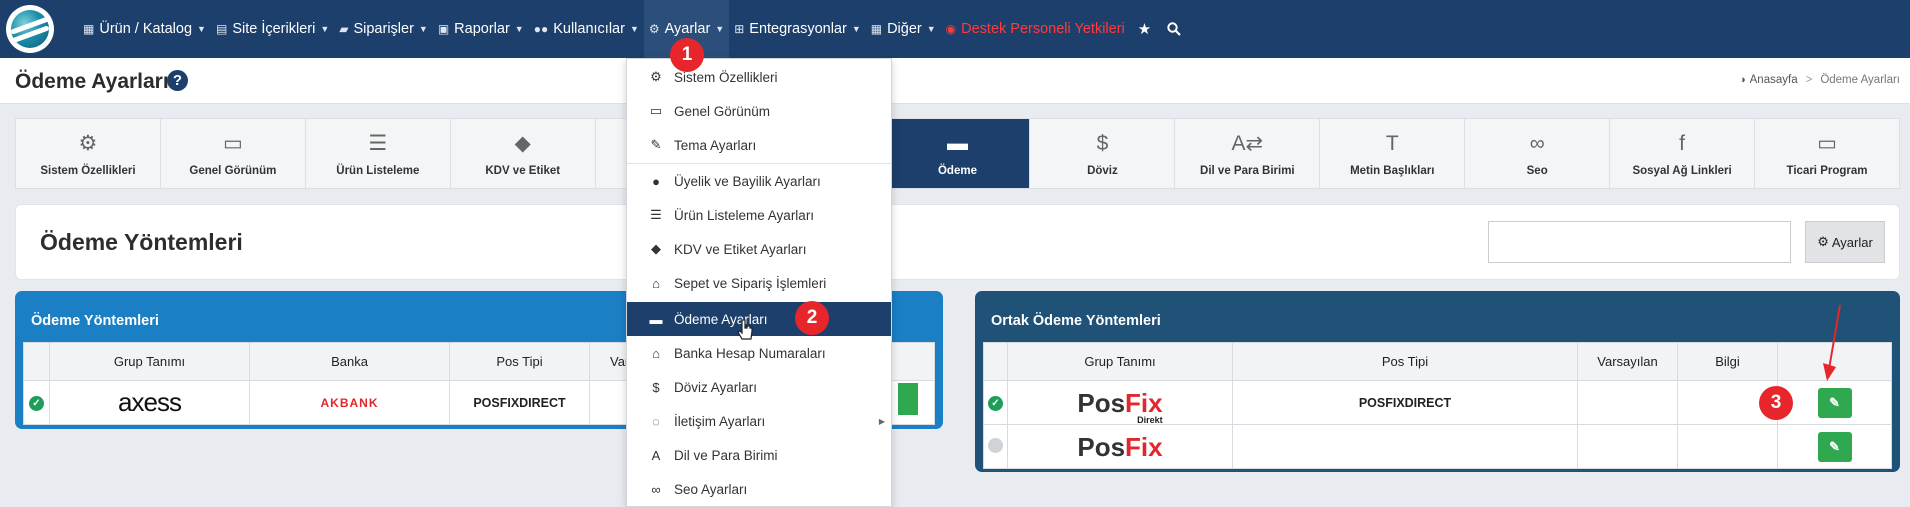 The width and height of the screenshot is (1910, 507). I want to click on tab-ticari-program: ▭ Ticari Program, so click(1827, 153).